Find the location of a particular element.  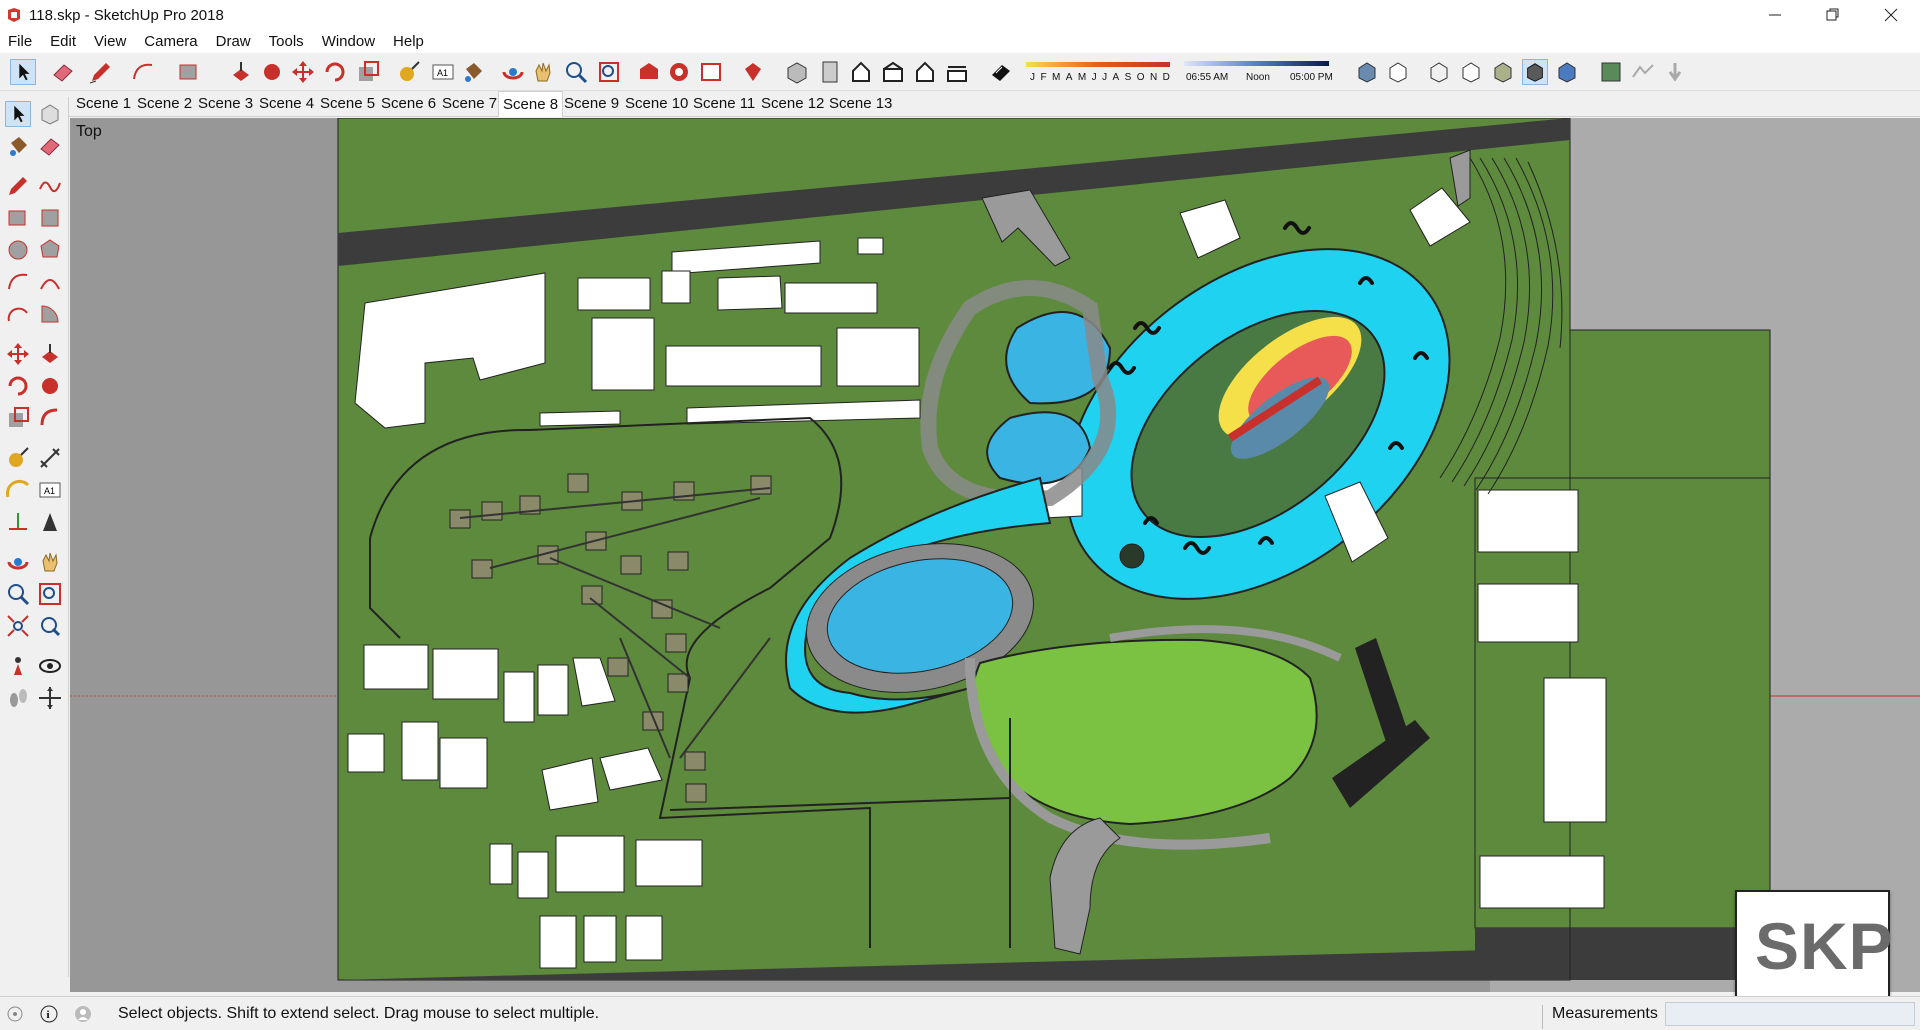

zoom-window-tool-icon is located at coordinates (50, 594).